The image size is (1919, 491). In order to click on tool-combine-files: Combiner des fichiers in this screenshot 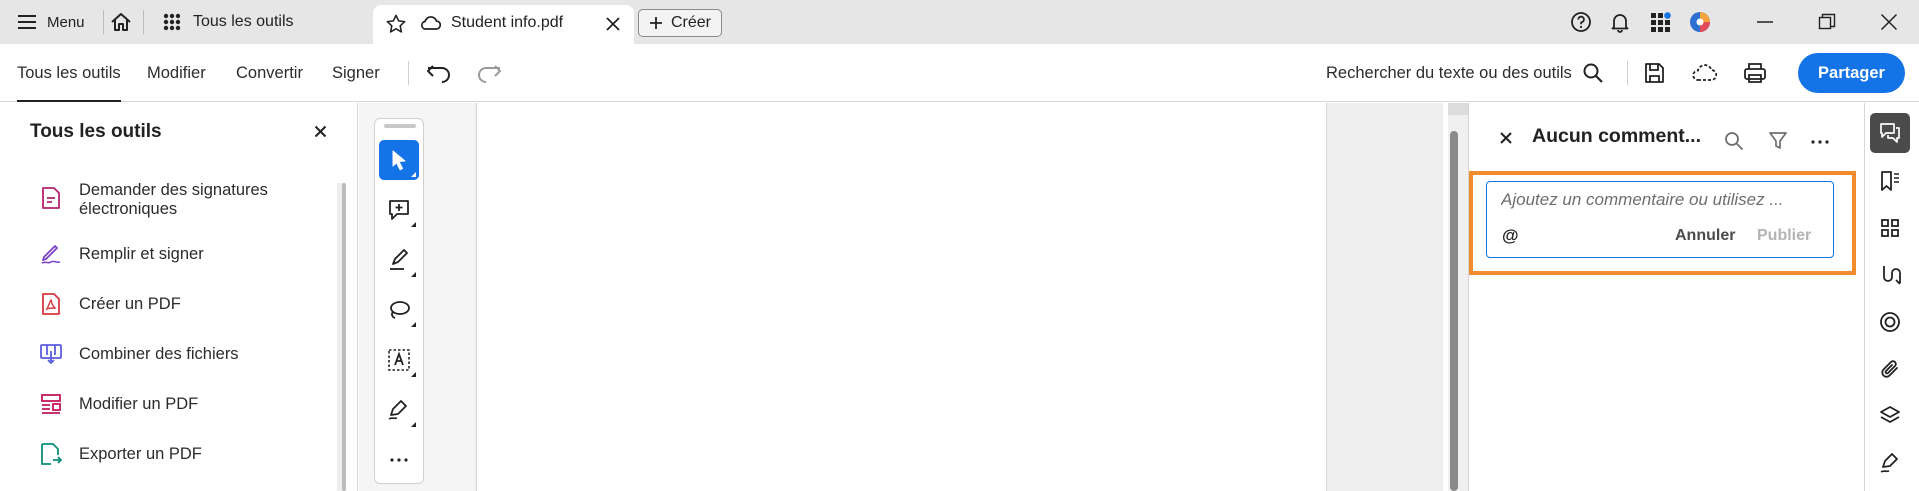, I will do `click(139, 354)`.